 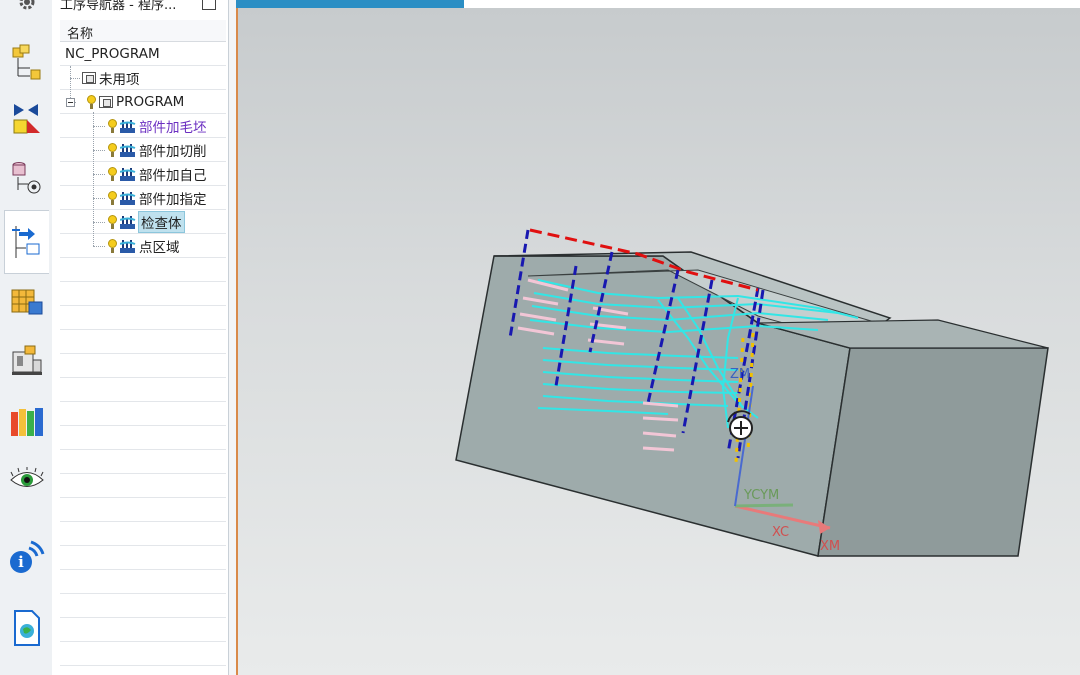 I want to click on xm-axis-label: XM, so click(x=830, y=546).